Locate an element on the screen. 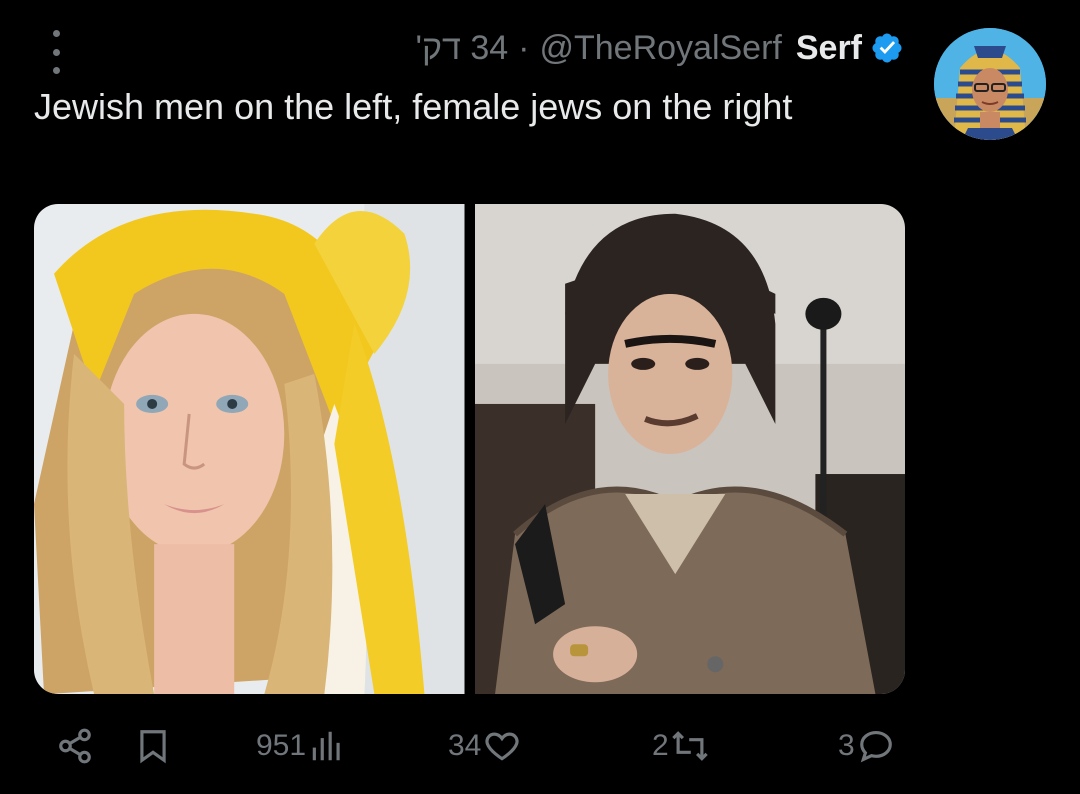  share-icon is located at coordinates (75, 746).